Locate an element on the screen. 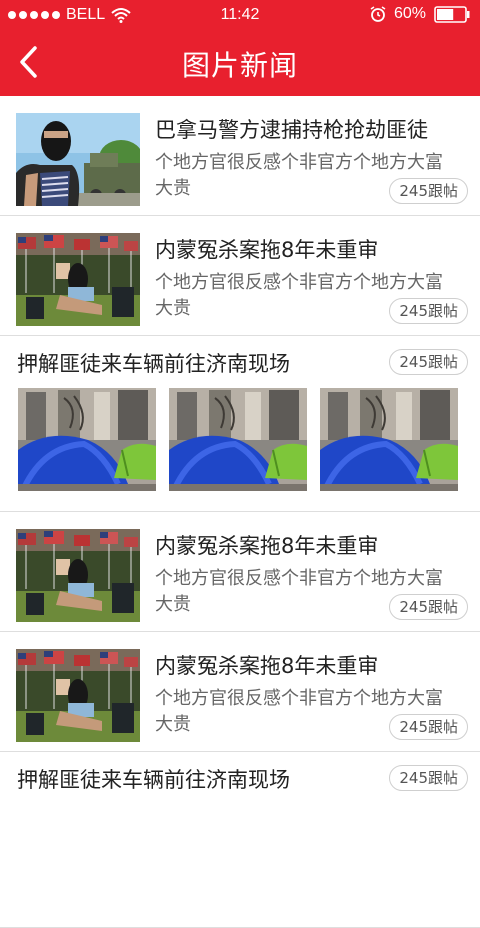  alarm-clock-icon is located at coordinates (378, 14).